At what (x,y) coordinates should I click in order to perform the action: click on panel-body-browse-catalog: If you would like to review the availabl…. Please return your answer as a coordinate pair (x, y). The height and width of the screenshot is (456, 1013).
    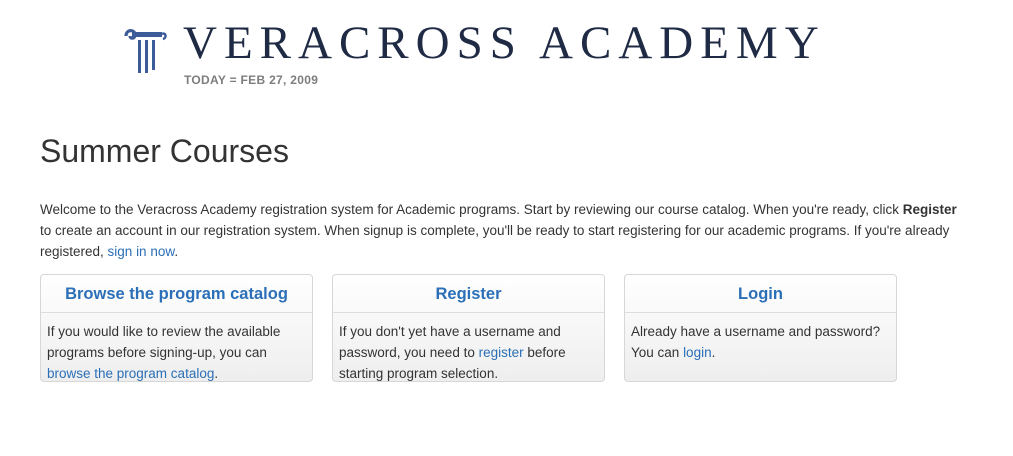
    Looking at the image, I should click on (176, 347).